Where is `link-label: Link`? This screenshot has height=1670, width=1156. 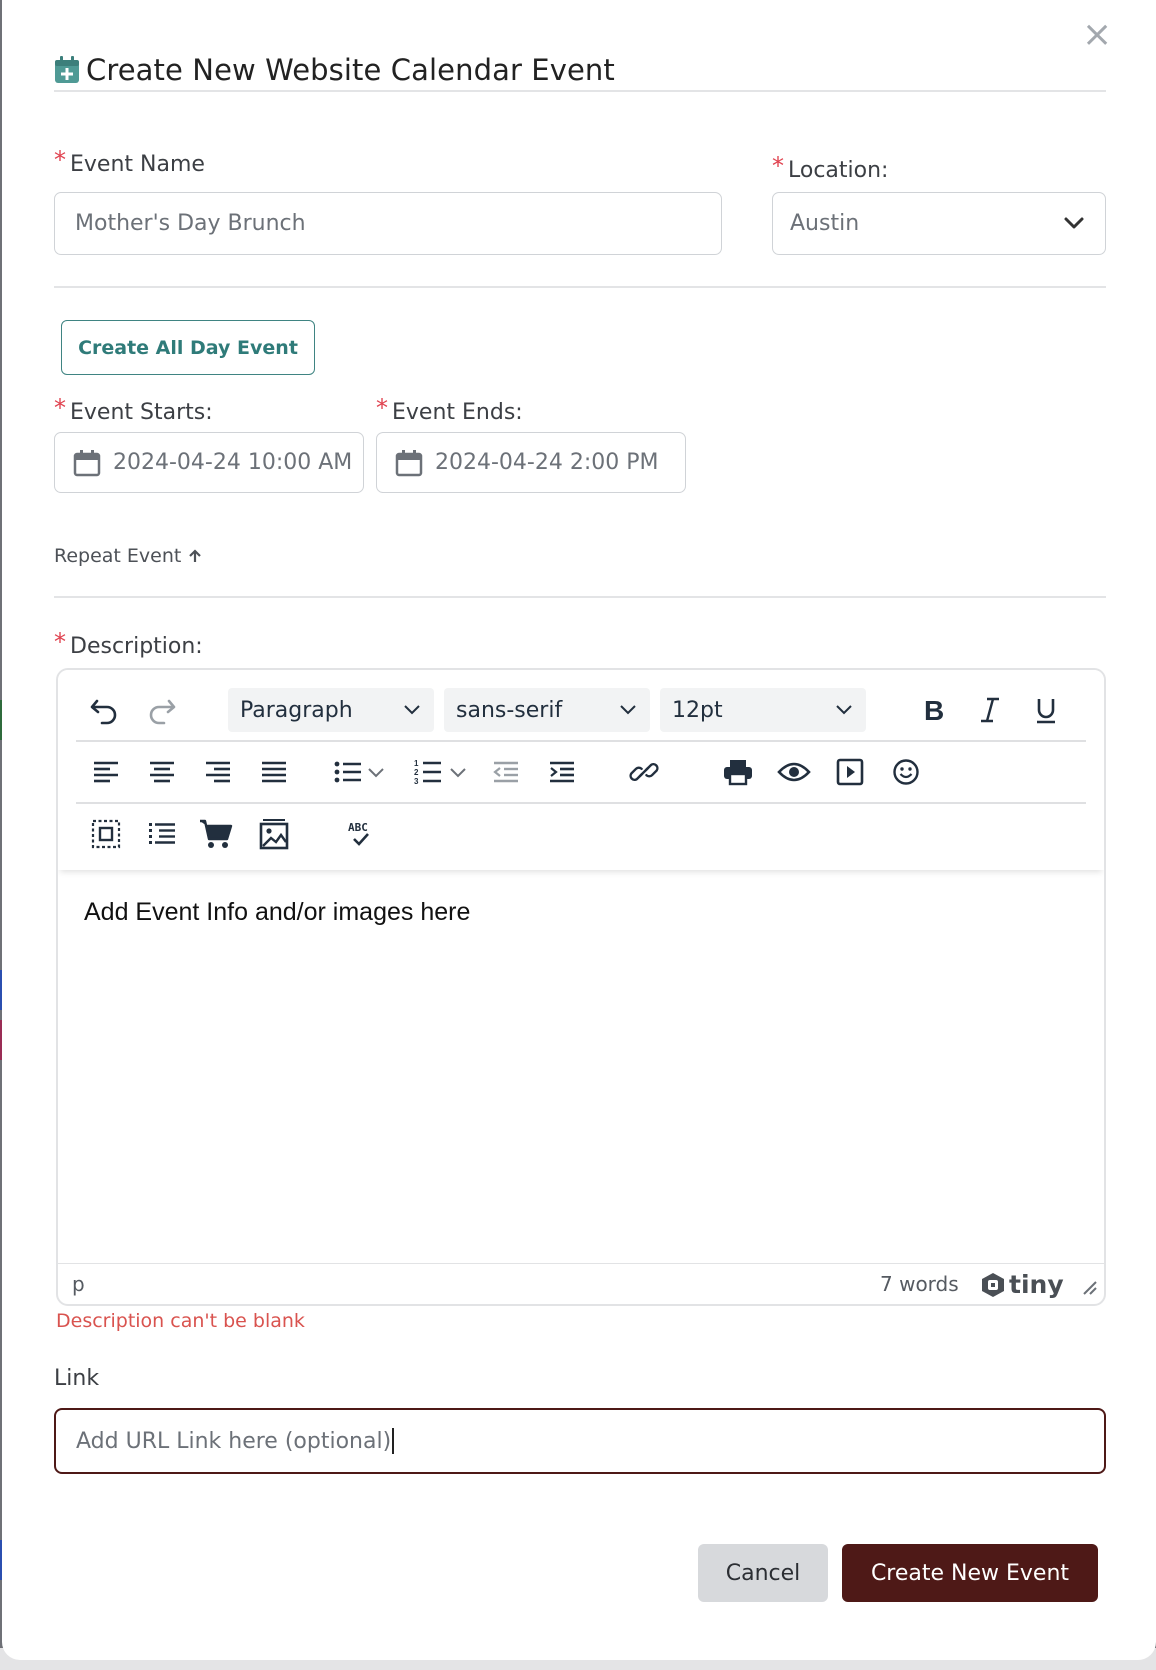 link-label: Link is located at coordinates (77, 1378).